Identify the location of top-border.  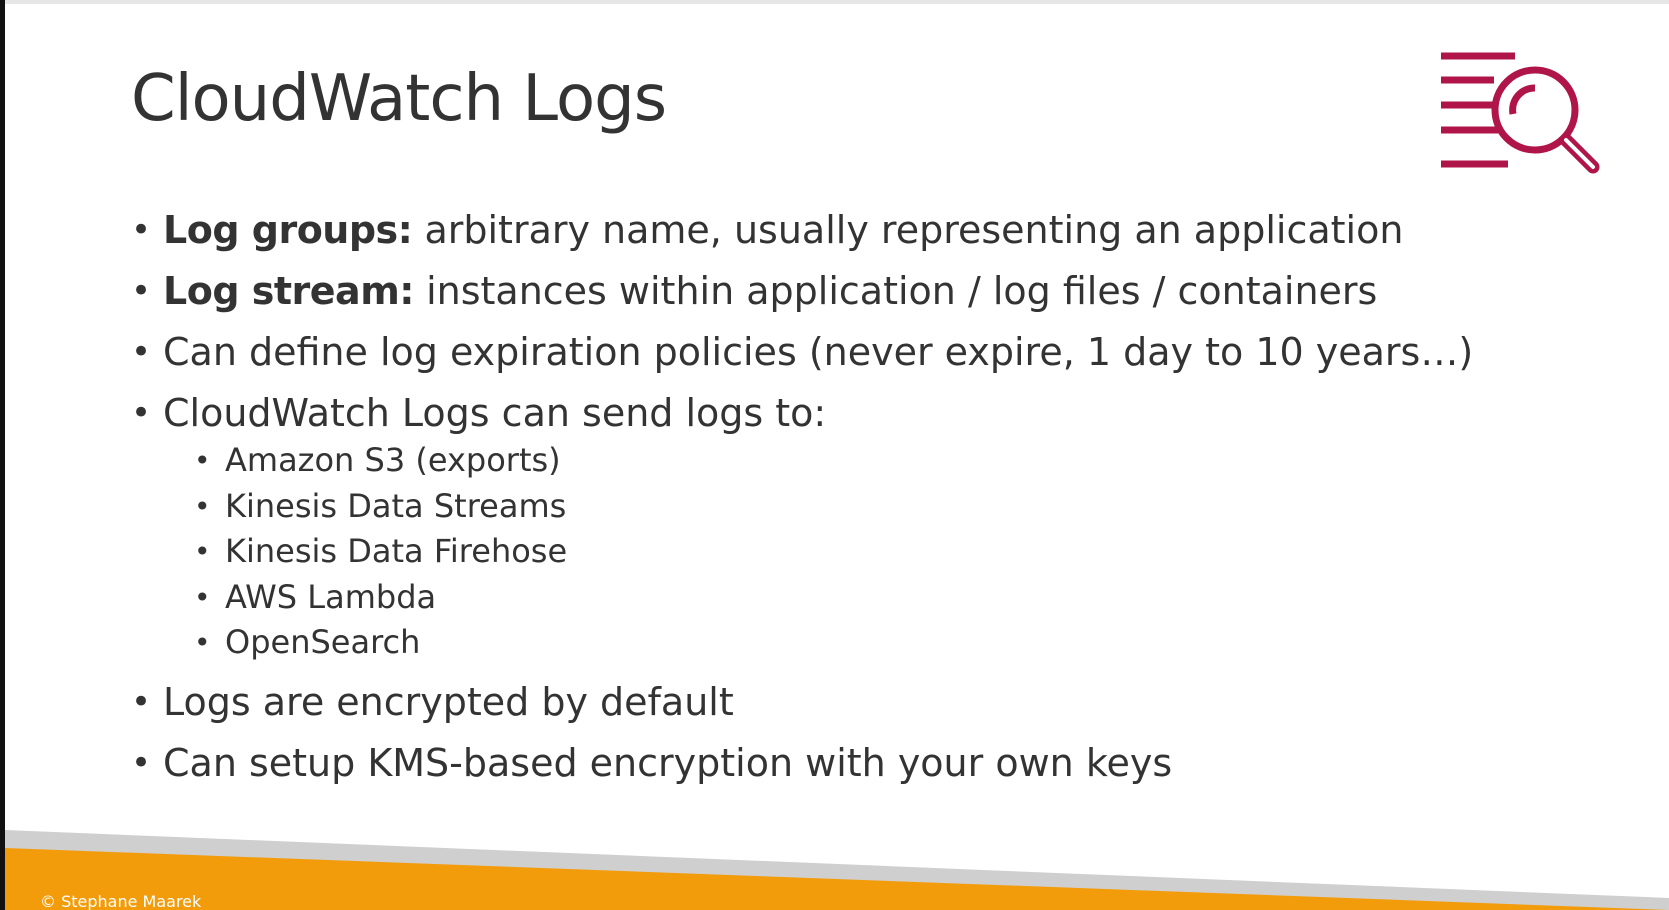
(834, 2).